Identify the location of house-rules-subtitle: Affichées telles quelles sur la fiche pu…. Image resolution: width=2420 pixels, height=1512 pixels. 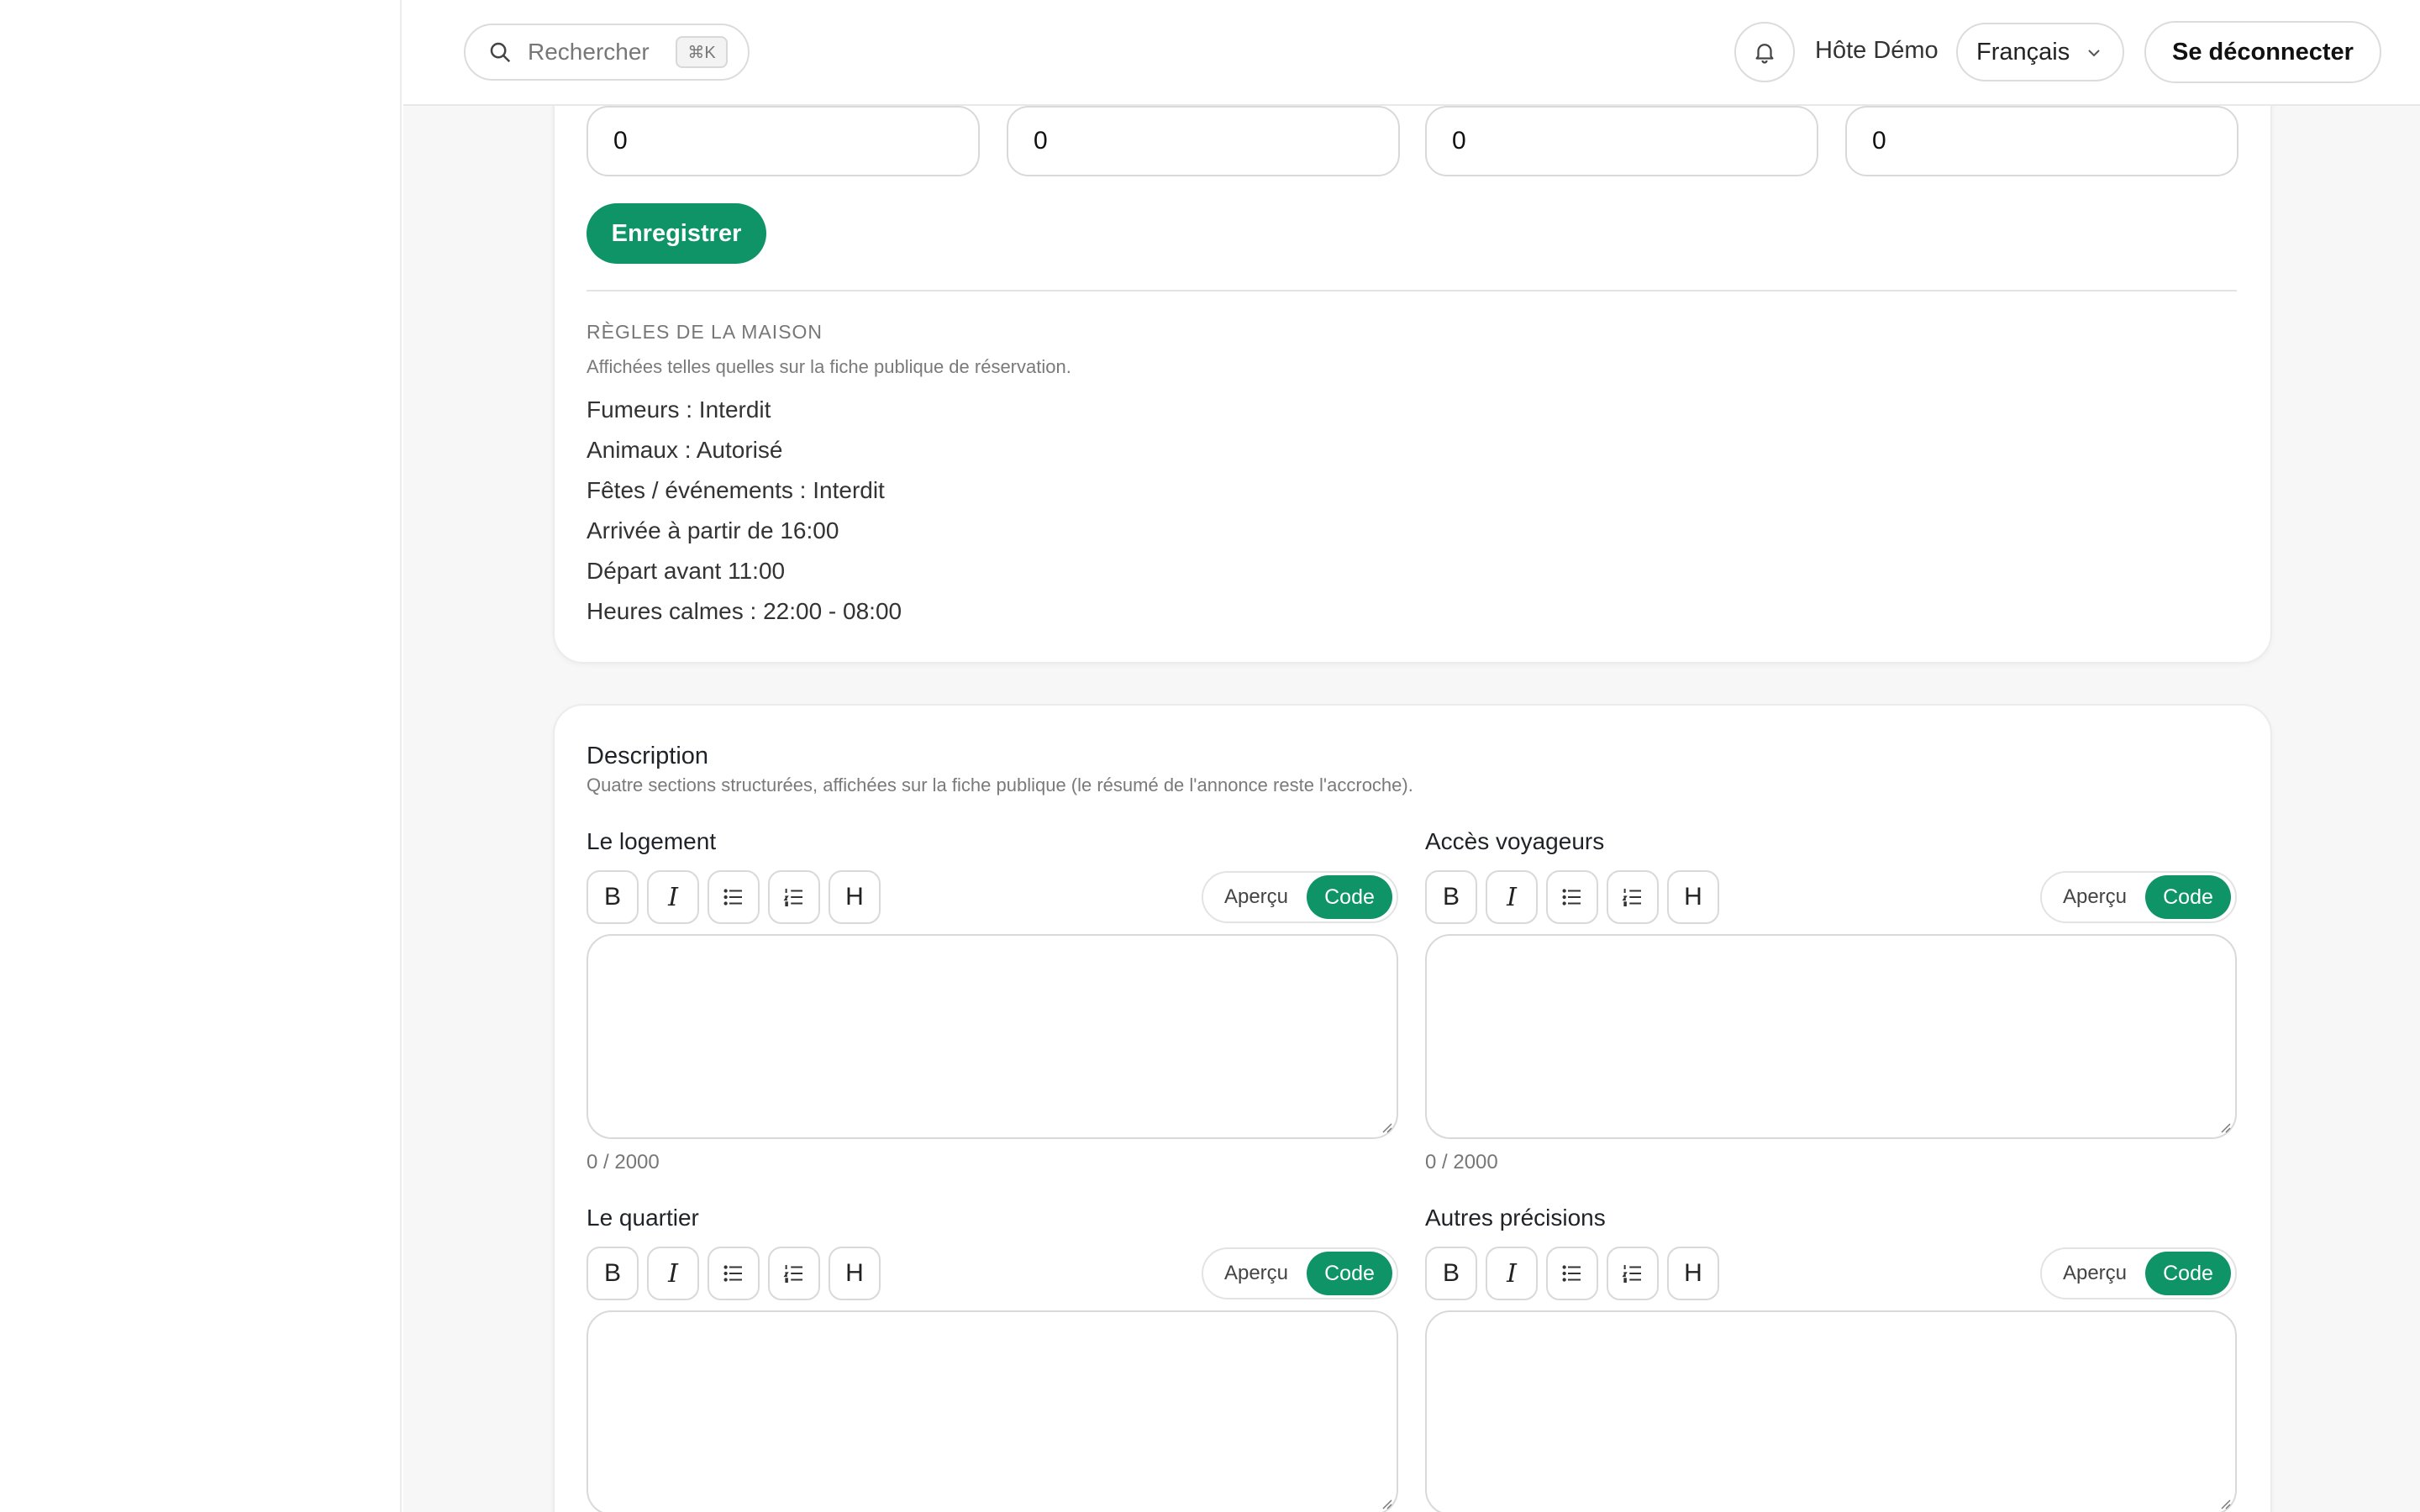
(829, 366).